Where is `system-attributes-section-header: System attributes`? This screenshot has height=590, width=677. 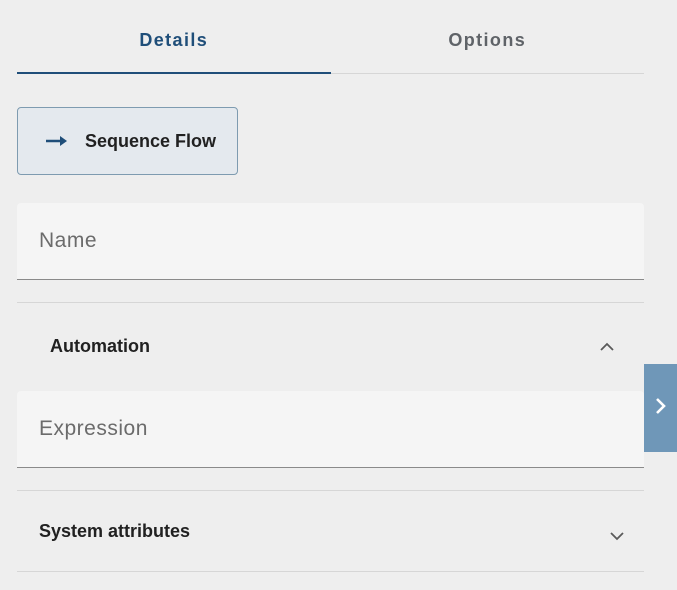
system-attributes-section-header: System attributes is located at coordinates (330, 531).